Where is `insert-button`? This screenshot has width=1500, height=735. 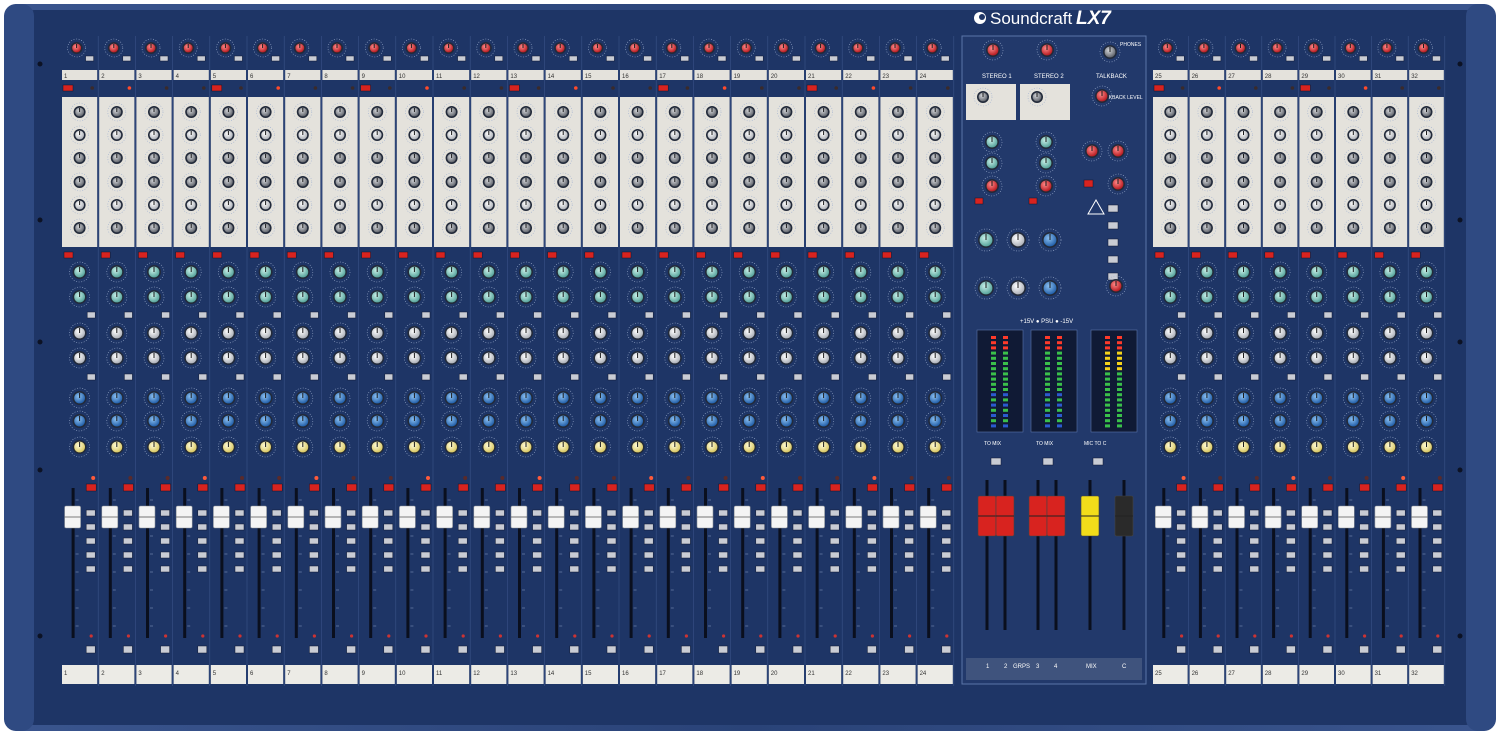
insert-button is located at coordinates (514, 88).